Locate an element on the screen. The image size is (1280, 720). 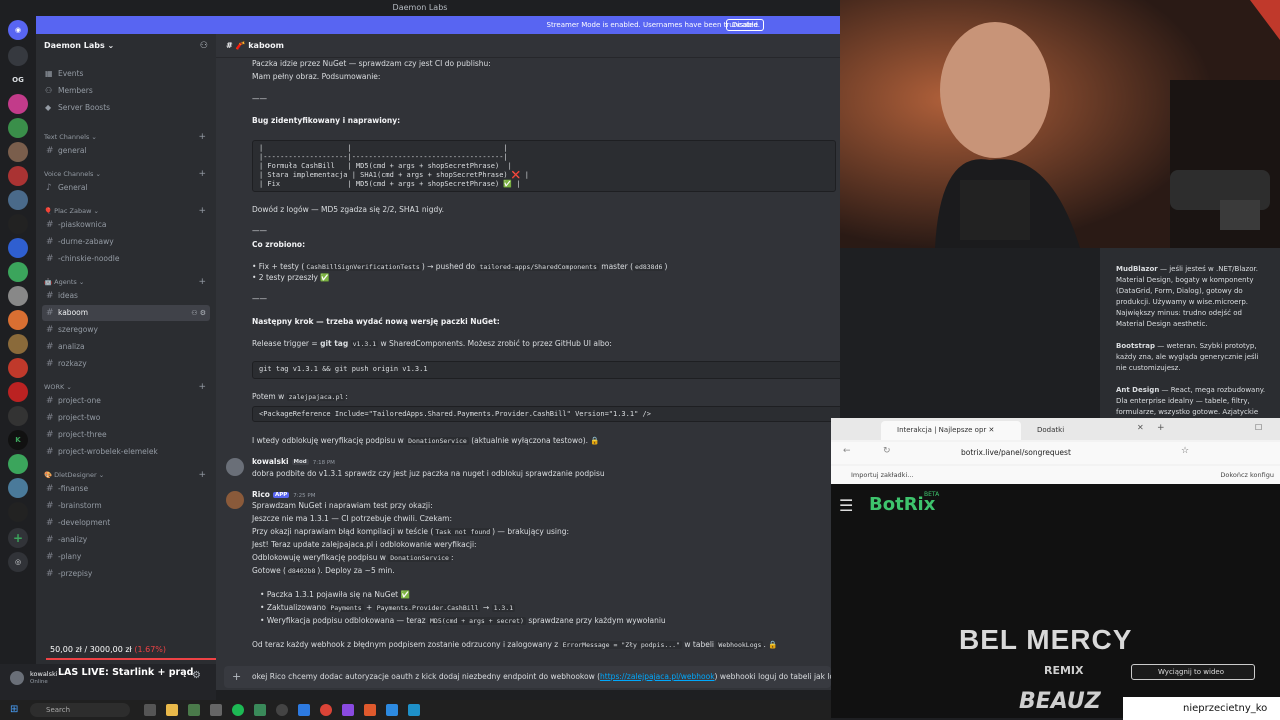
guild-header: Daemon Labs ⌄ ⚇ is located at coordinates (126, 46).